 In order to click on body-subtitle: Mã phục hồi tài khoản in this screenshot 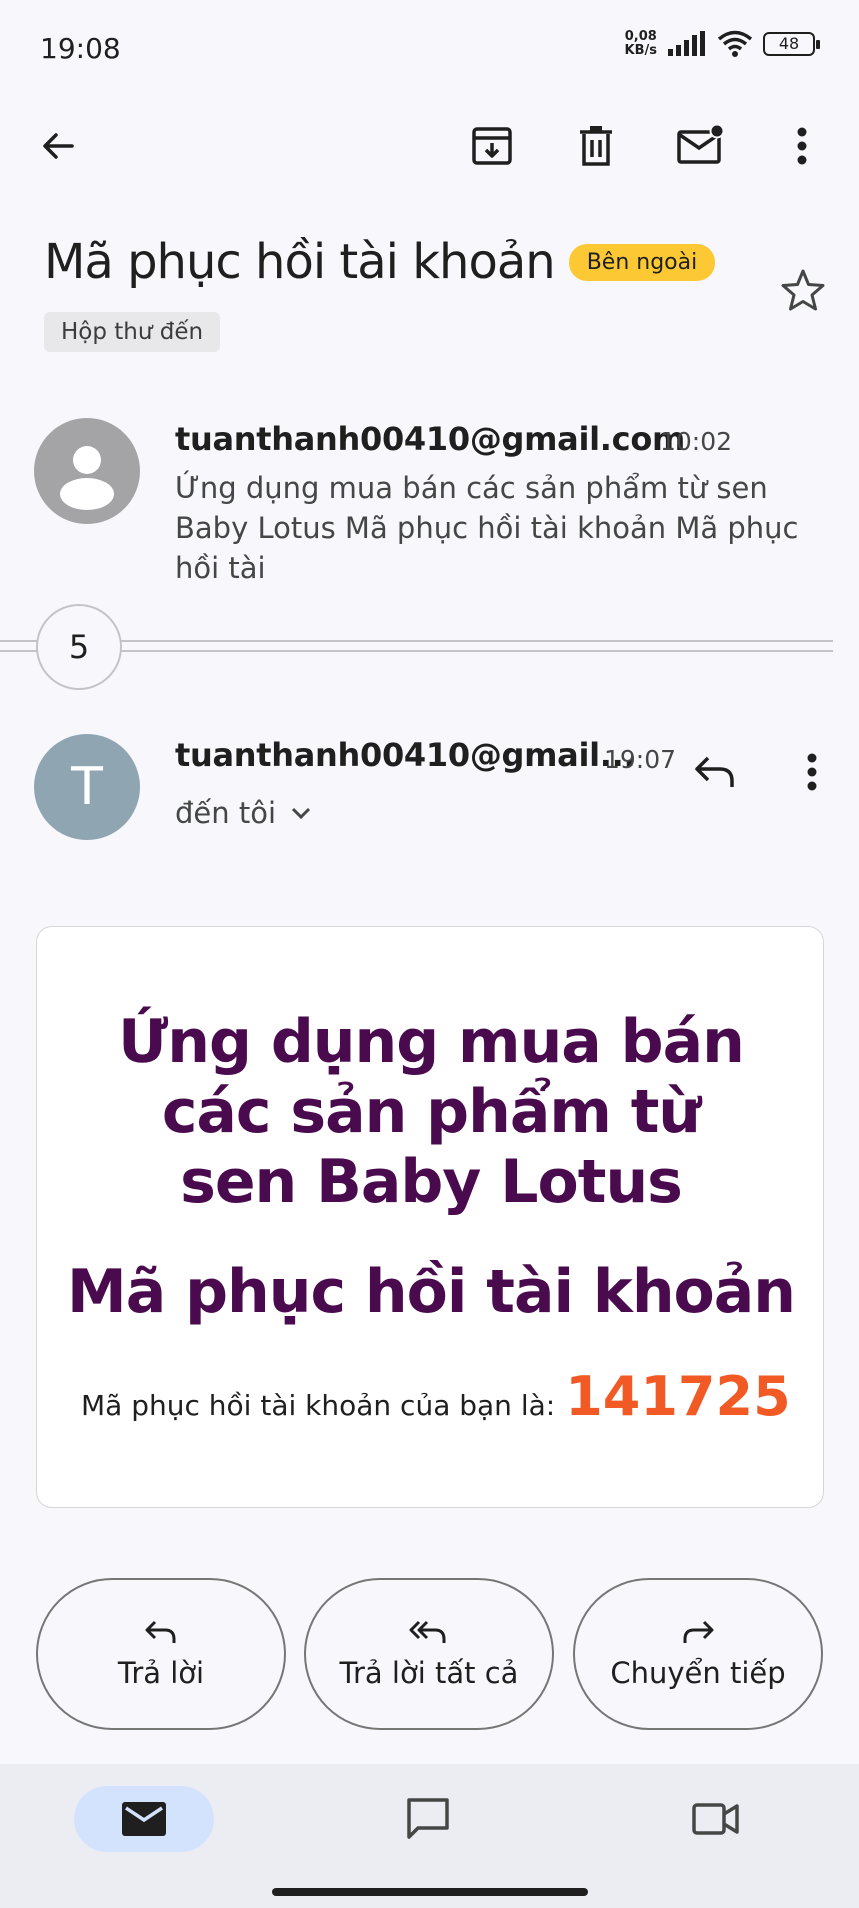, I will do `click(431, 1292)`.